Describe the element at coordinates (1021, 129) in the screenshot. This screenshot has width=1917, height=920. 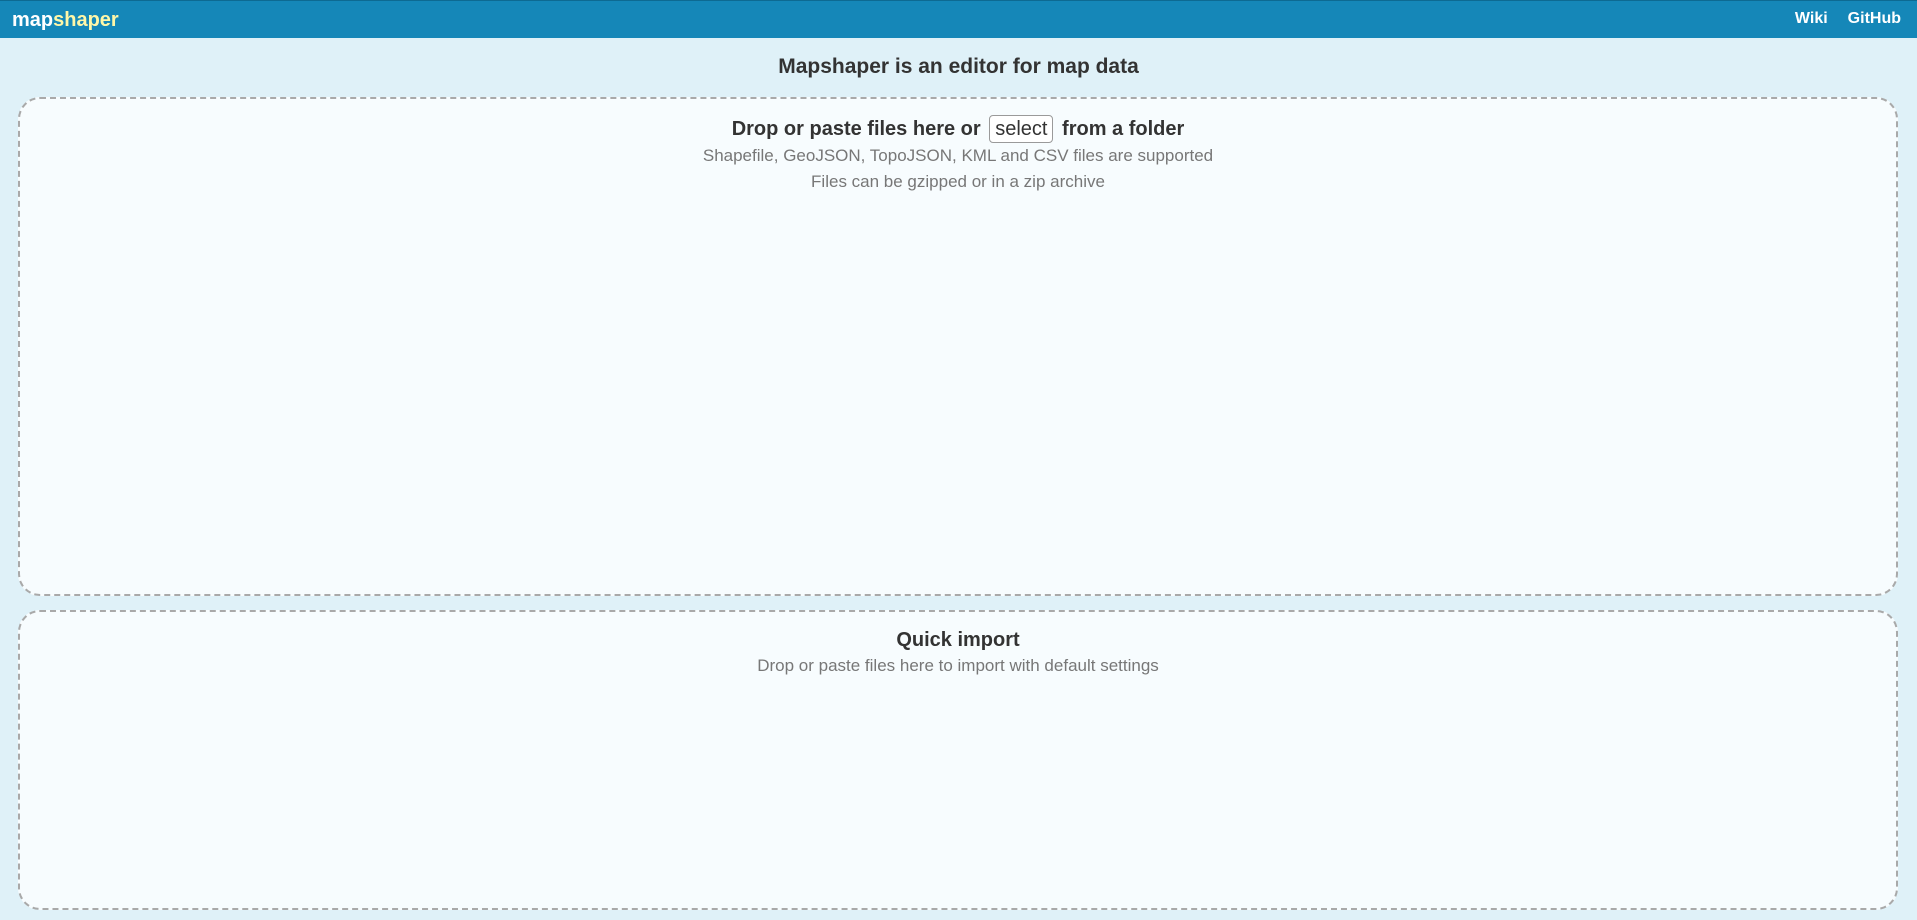
I see `select-files-button: select` at that location.